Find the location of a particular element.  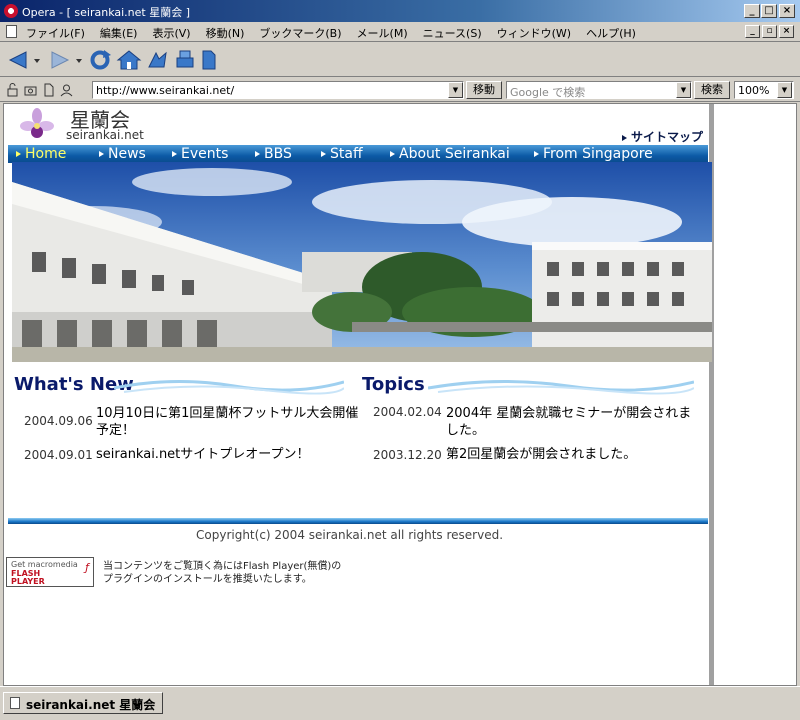

reload-icon is located at coordinates (100, 60).